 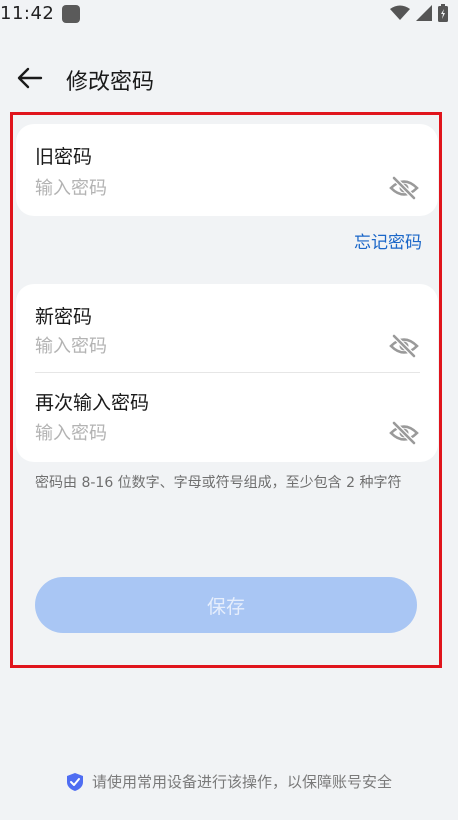 What do you see at coordinates (92, 403) in the screenshot?
I see `confirm-password-label: 再次输入密码` at bounding box center [92, 403].